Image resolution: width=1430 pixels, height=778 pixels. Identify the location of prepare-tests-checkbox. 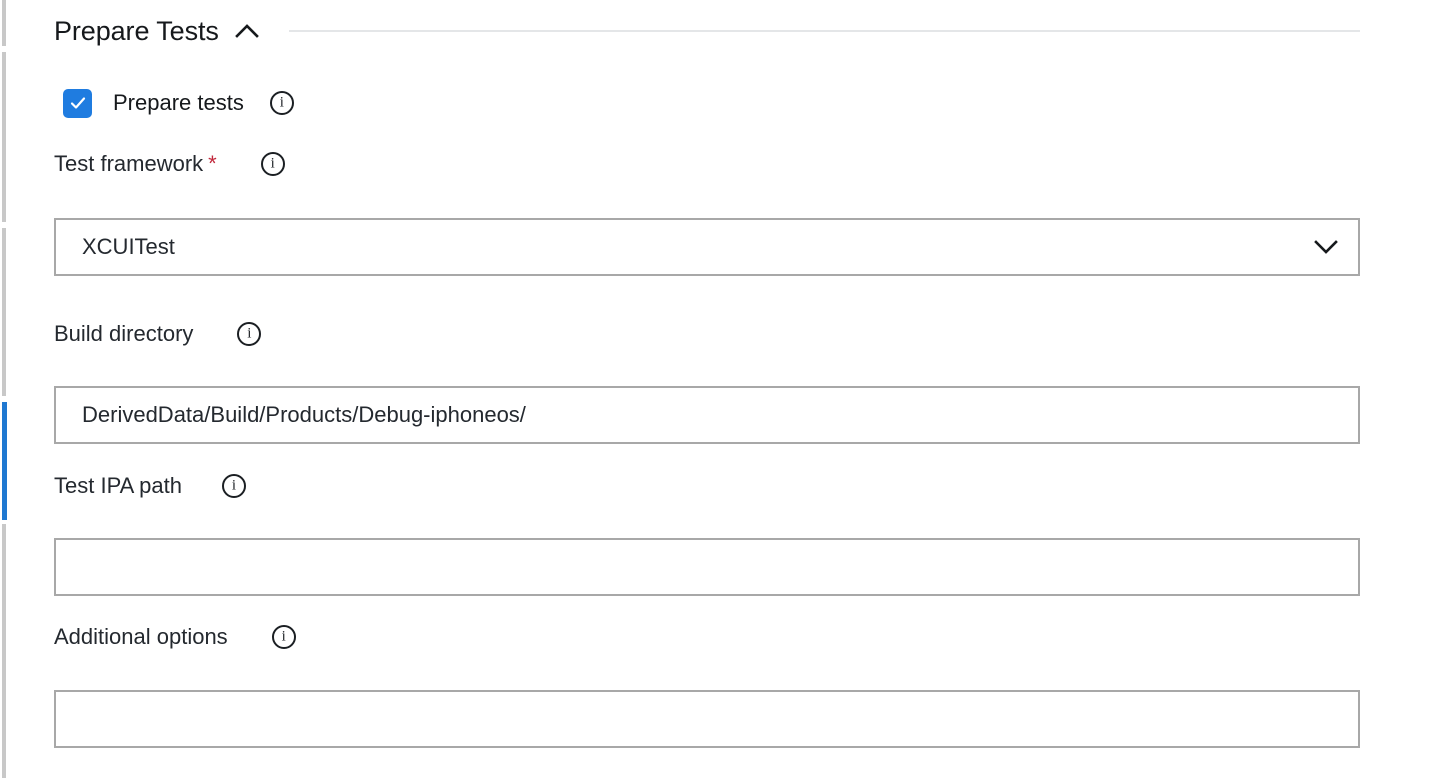
(77, 103).